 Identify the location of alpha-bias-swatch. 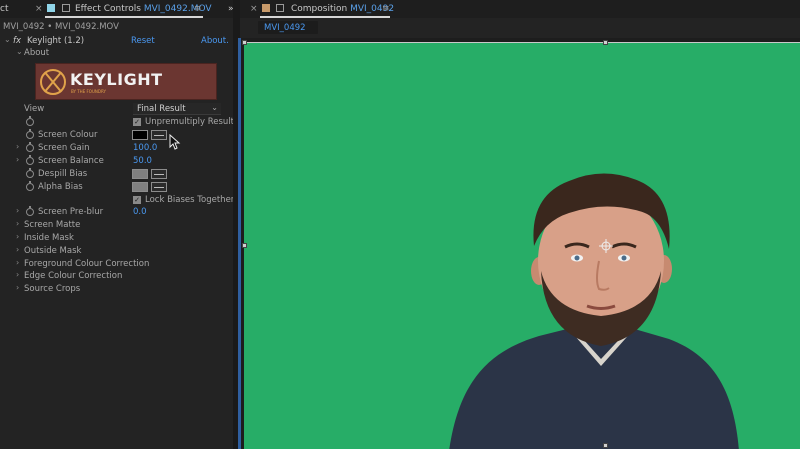
(140, 187).